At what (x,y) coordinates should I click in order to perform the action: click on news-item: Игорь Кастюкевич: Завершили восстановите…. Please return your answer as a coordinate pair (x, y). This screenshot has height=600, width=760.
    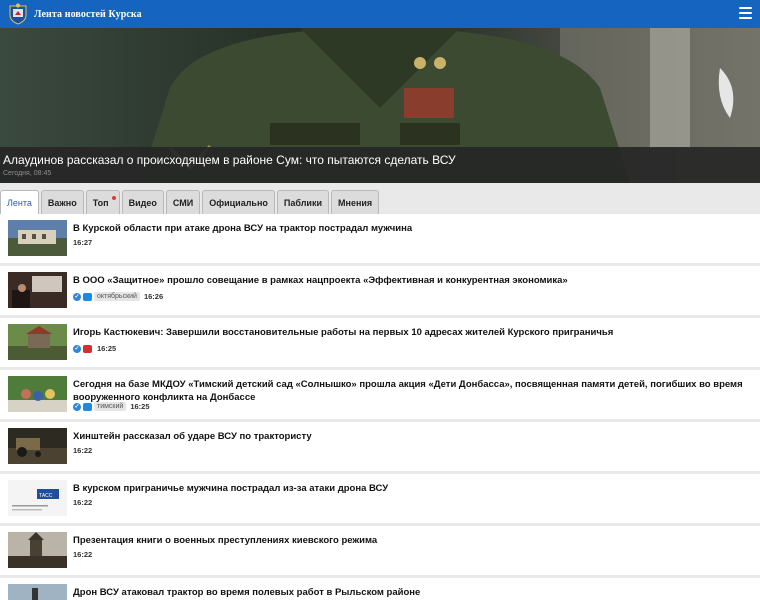
    Looking at the image, I should click on (380, 342).